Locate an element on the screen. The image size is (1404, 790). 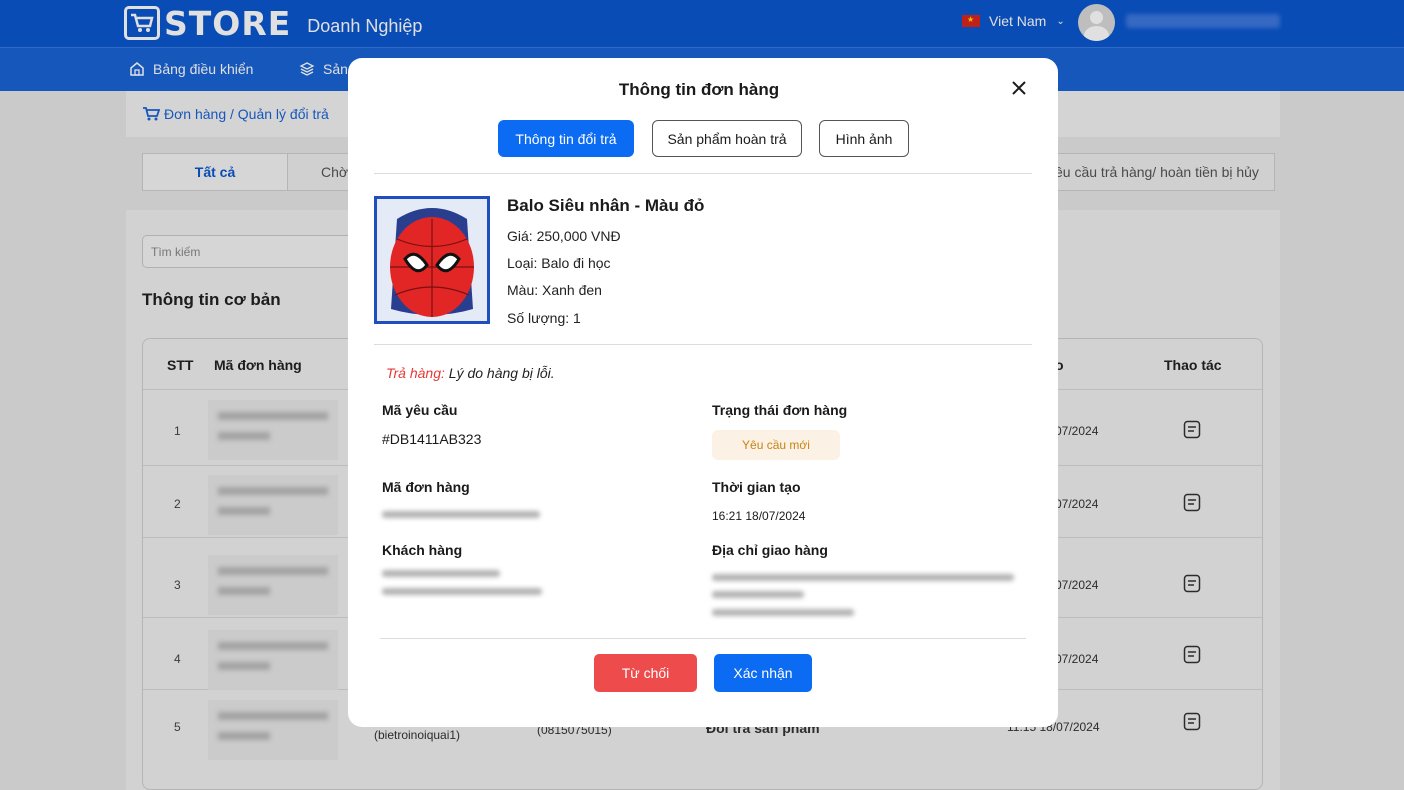
product-color: Màu: Xanh đen is located at coordinates (554, 290).